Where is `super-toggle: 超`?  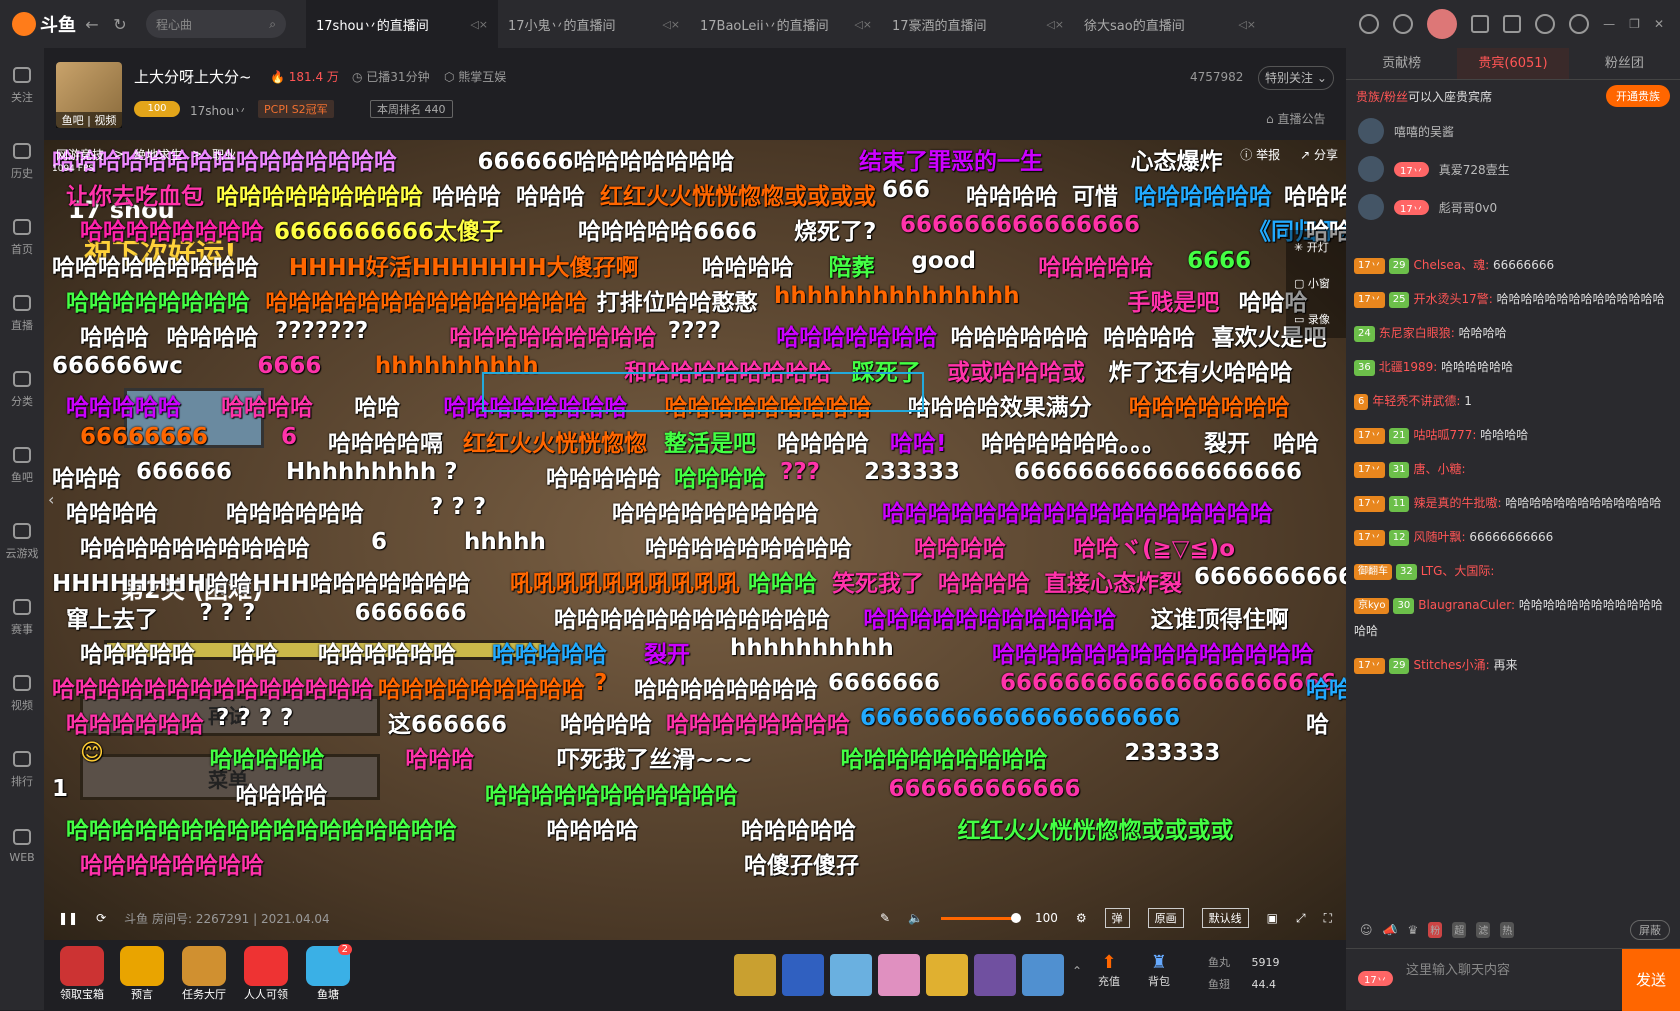 super-toggle: 超 is located at coordinates (1459, 930).